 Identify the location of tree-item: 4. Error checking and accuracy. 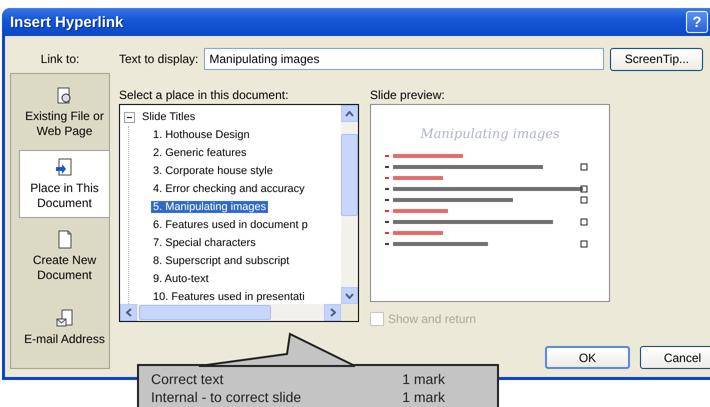
(229, 189).